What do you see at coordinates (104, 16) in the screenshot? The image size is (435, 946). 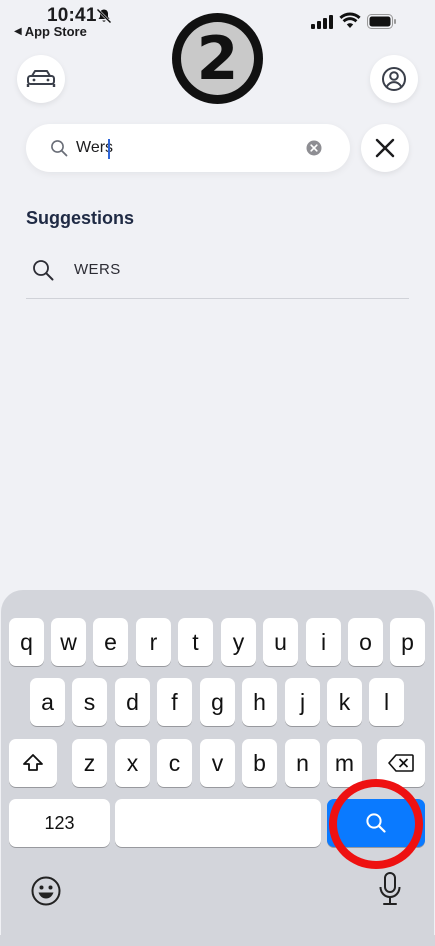 I see `bell-off-icon` at bounding box center [104, 16].